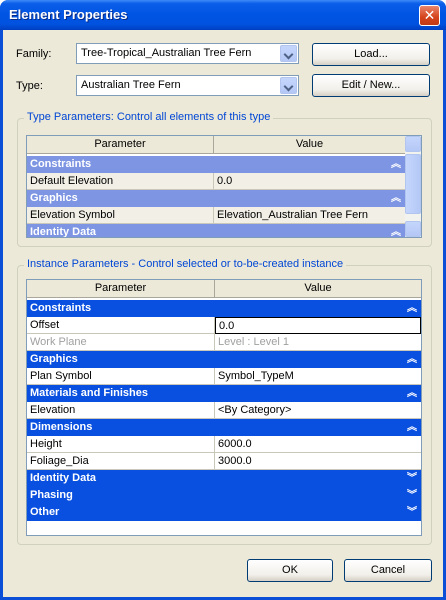 Image resolution: width=446 pixels, height=600 pixels. What do you see at coordinates (51, 495) in the screenshot?
I see `section-title: Phasing` at bounding box center [51, 495].